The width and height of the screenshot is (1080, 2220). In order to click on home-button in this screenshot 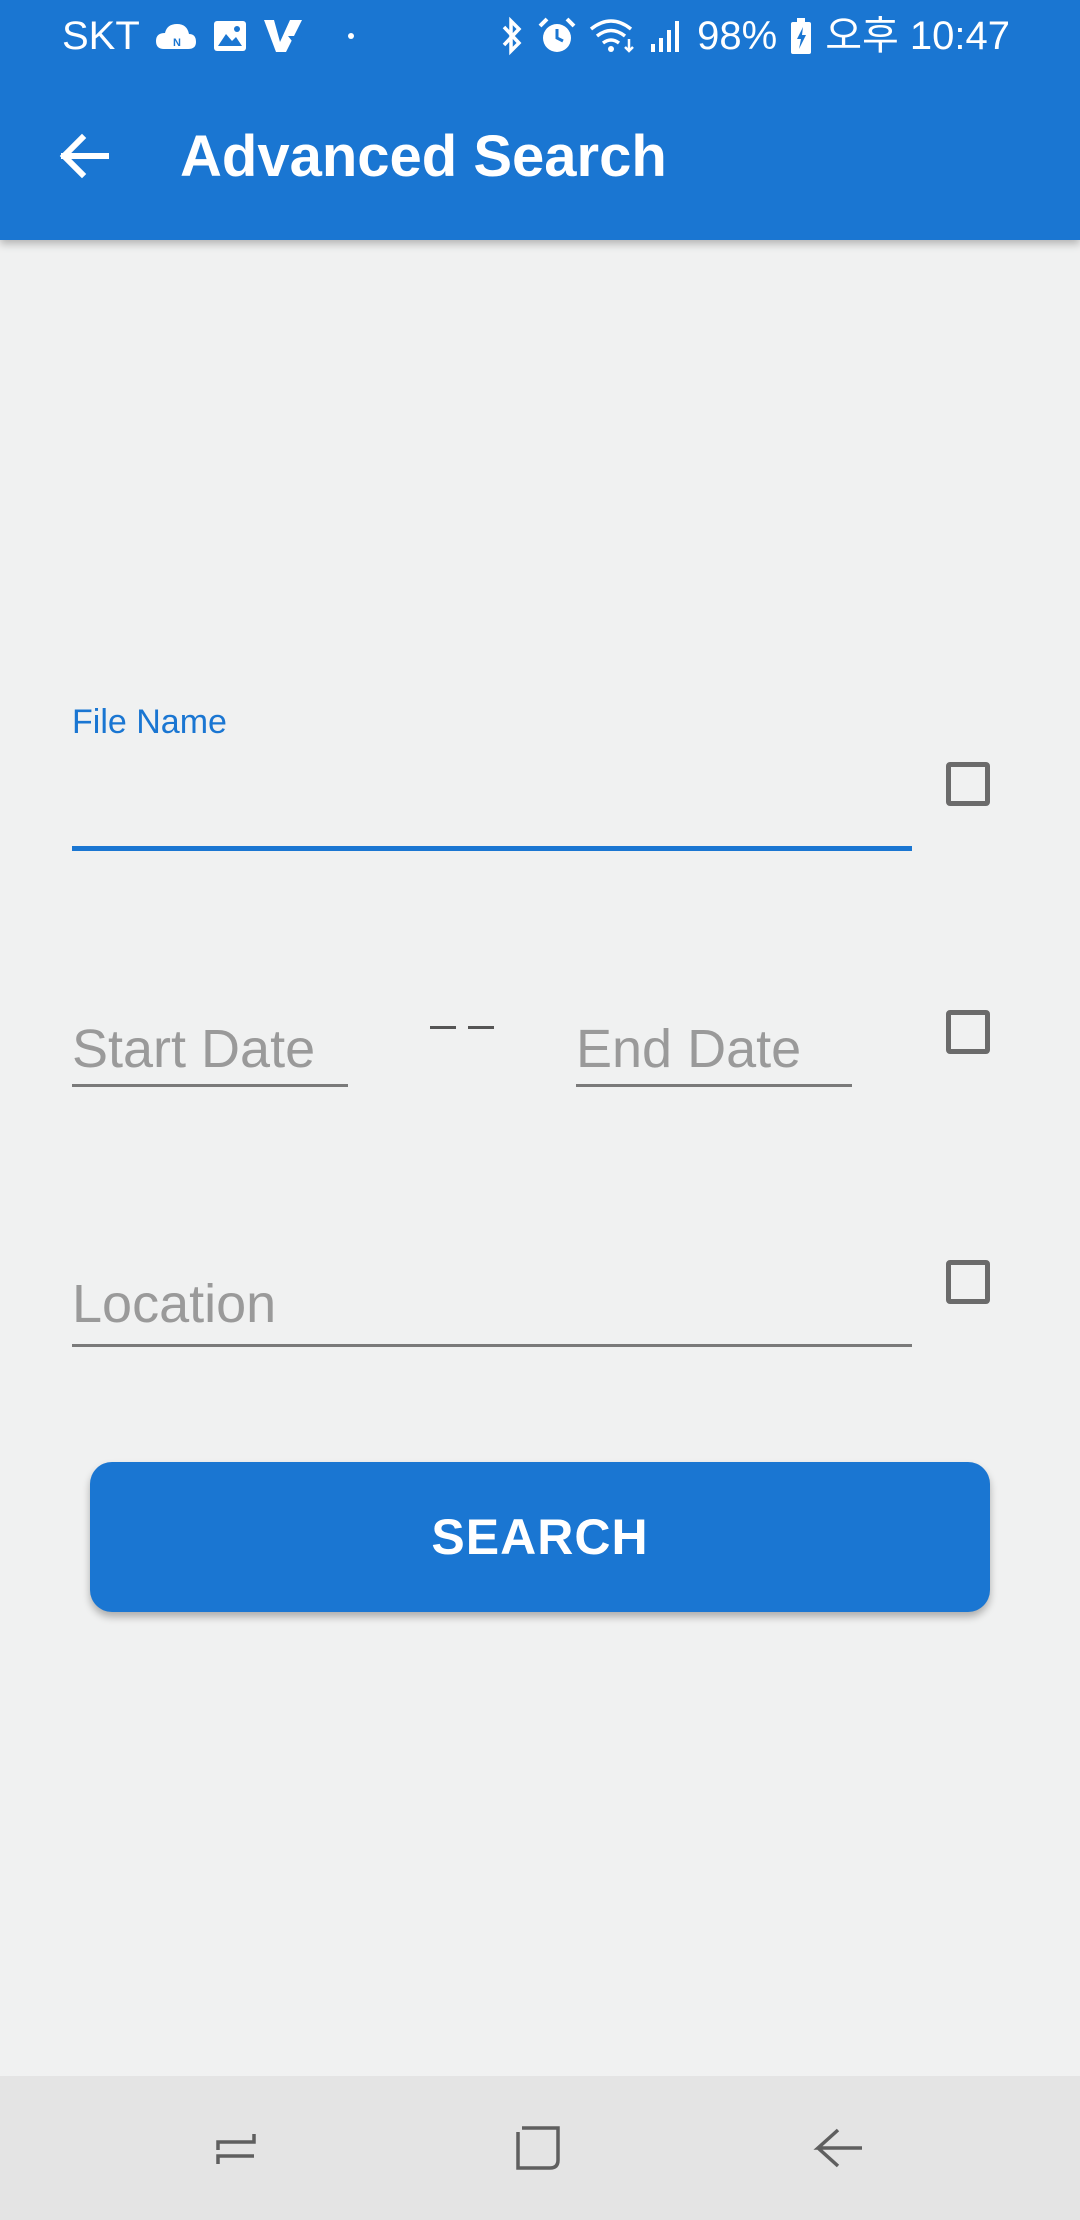, I will do `click(538, 2148)`.